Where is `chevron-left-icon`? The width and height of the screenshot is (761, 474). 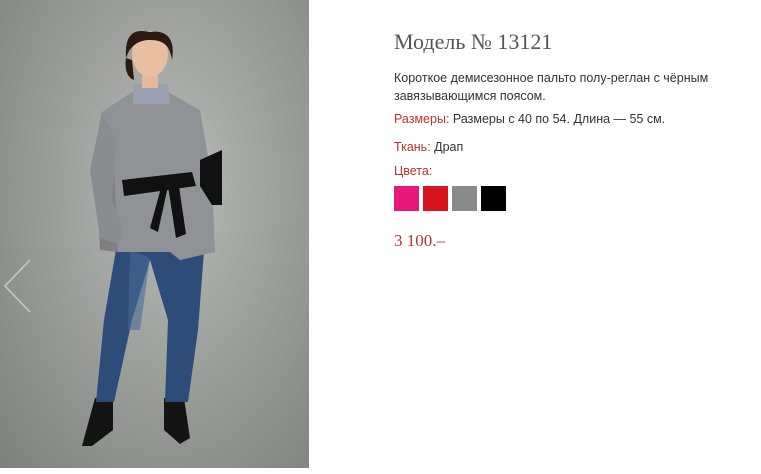
chevron-left-icon is located at coordinates (17, 286).